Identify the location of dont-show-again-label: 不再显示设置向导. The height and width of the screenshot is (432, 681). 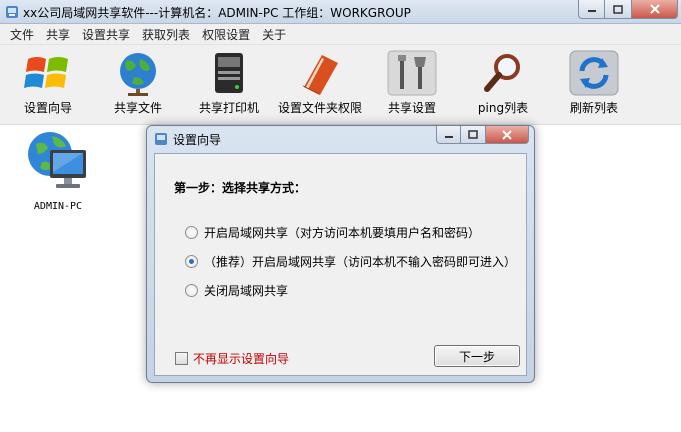
(241, 359).